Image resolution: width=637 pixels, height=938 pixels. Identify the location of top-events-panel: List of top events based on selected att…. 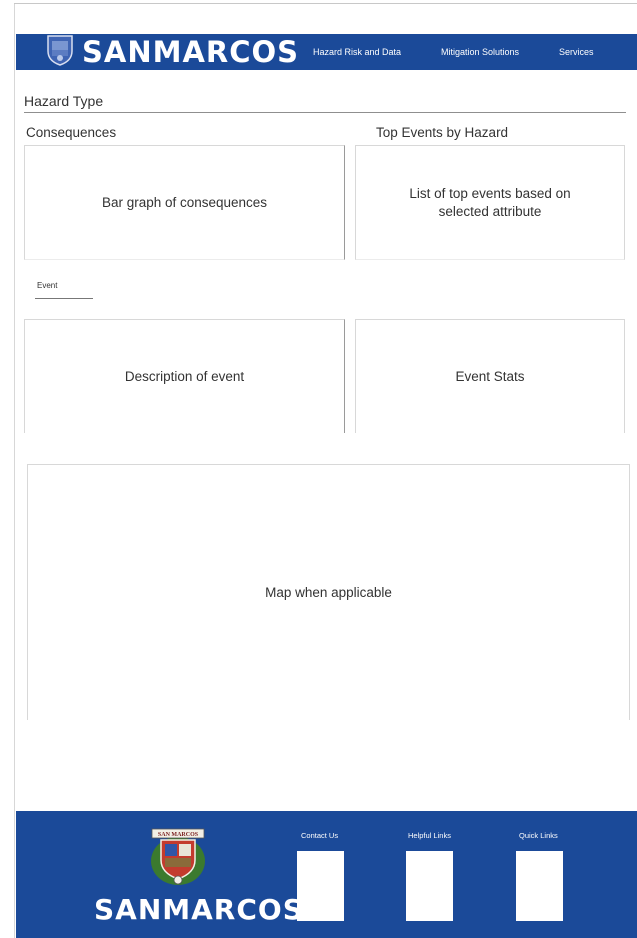
(490, 202).